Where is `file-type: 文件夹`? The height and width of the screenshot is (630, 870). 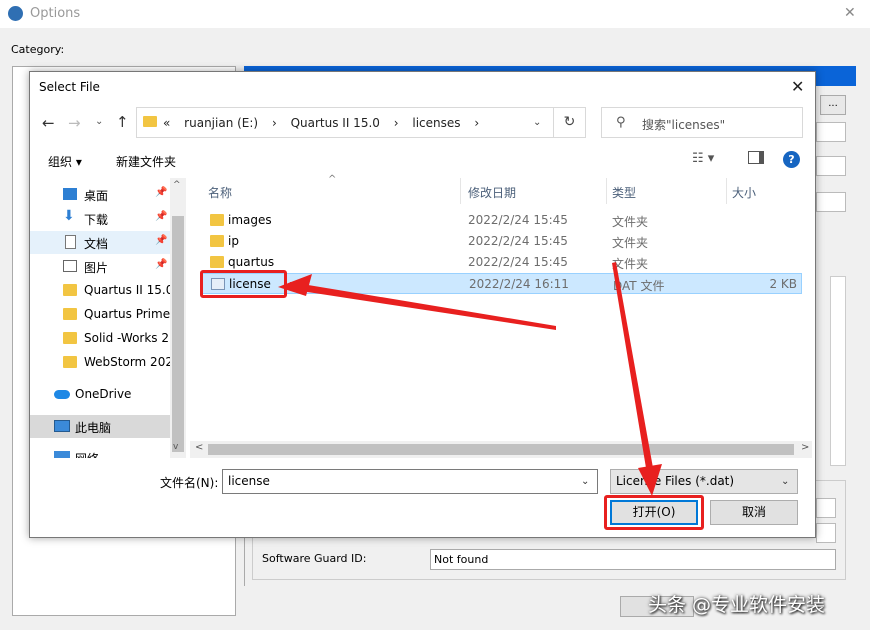
file-type: 文件夹 is located at coordinates (630, 264).